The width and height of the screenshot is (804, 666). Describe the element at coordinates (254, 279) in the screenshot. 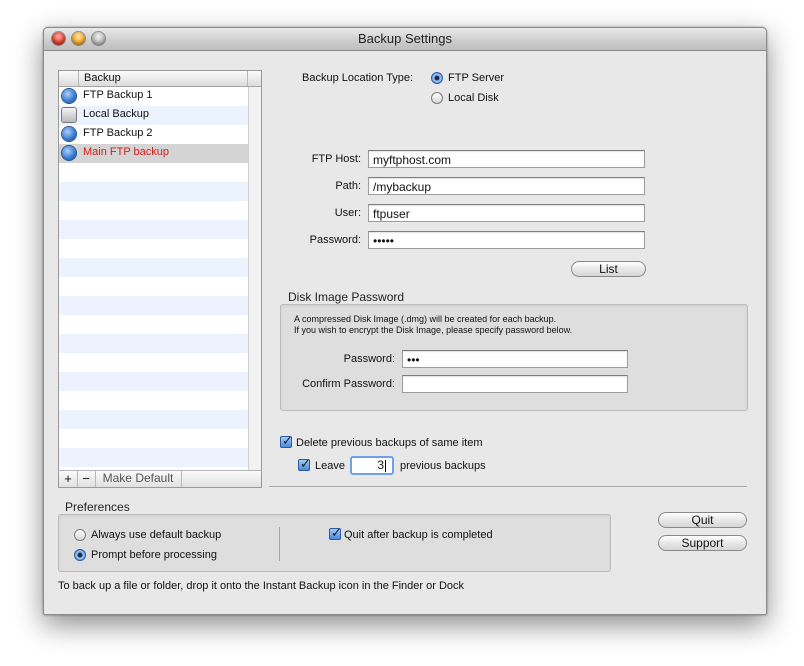

I see `list-scrollbar` at that location.